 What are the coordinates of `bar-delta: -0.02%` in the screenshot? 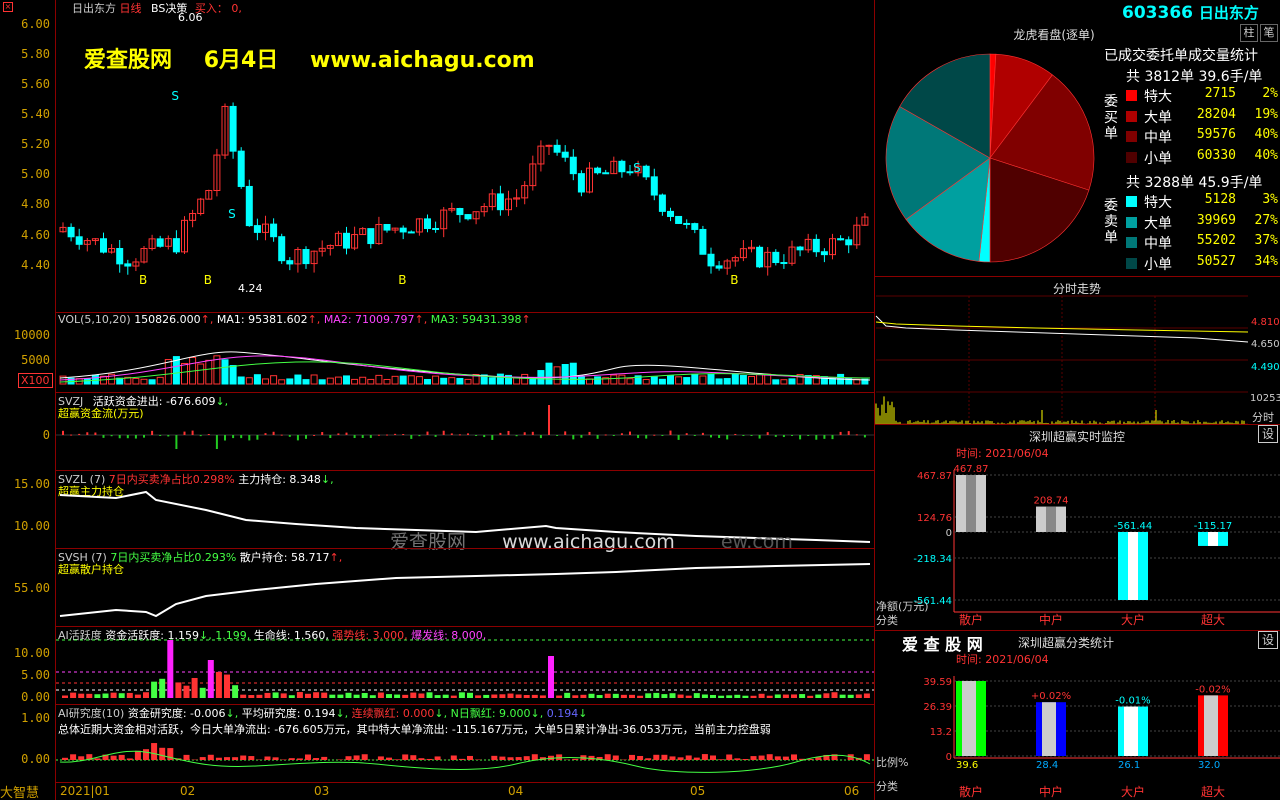 It's located at (1212, 689).